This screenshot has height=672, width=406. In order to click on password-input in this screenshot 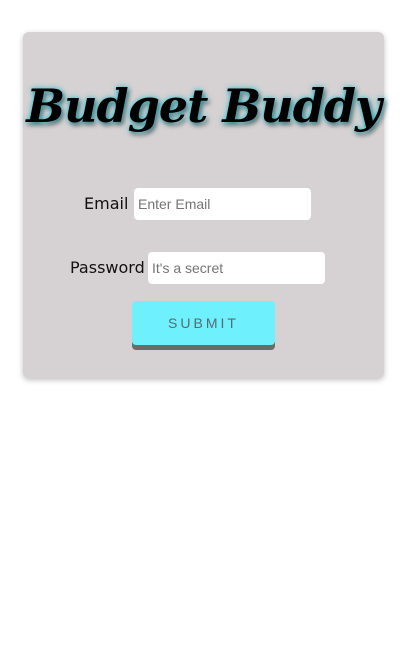, I will do `click(236, 268)`.